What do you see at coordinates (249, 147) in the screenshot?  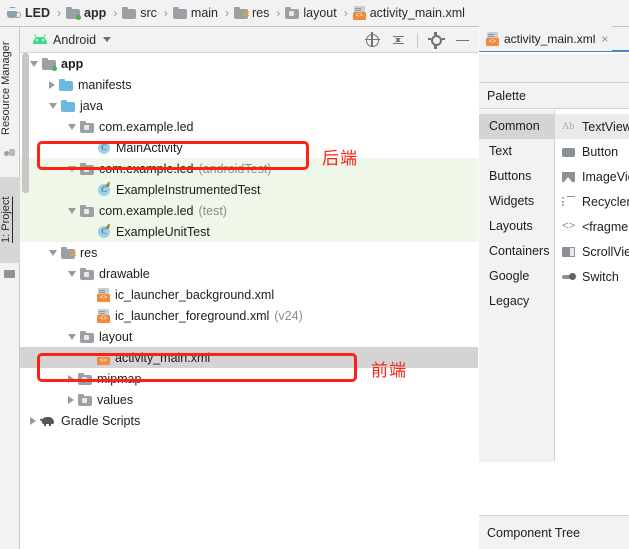 I see `tree-row-mainactivity: C MainActivity` at bounding box center [249, 147].